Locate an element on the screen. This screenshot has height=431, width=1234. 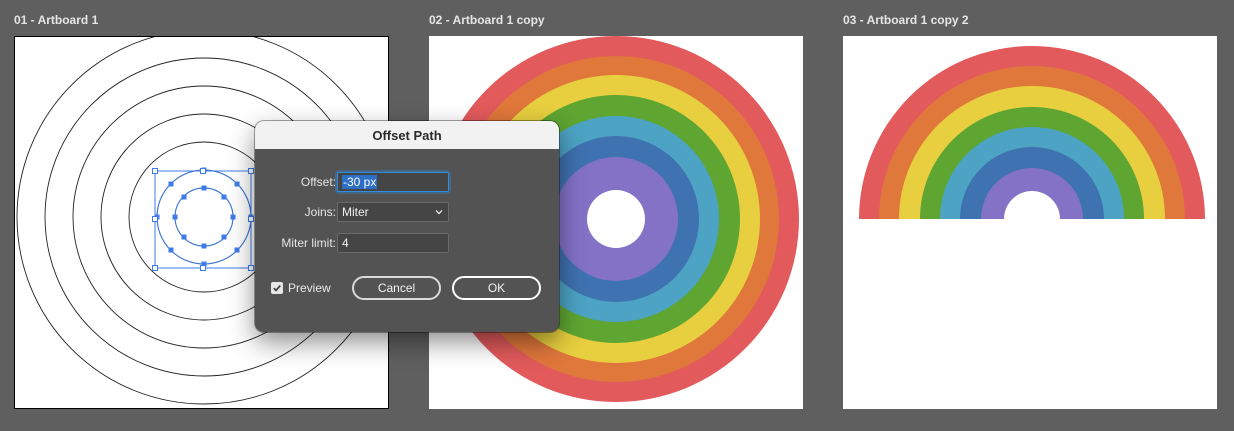
miter-limit-label: Miter limit: is located at coordinates (308, 243).